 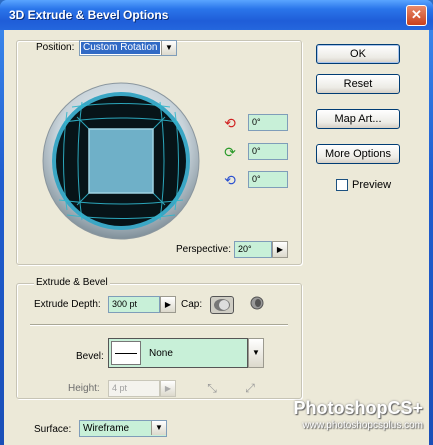 What do you see at coordinates (230, 180) in the screenshot?
I see `z-axis-rotate-icon: ⟲` at bounding box center [230, 180].